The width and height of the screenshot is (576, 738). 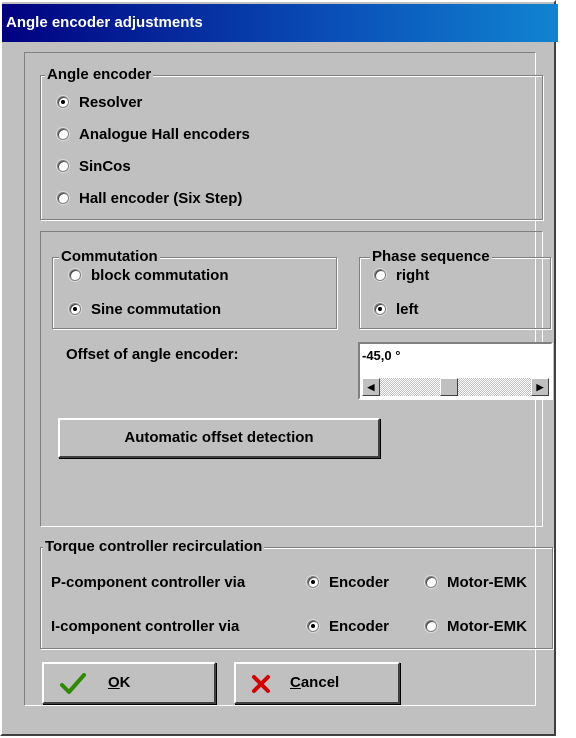 What do you see at coordinates (261, 684) in the screenshot?
I see `x-icon` at bounding box center [261, 684].